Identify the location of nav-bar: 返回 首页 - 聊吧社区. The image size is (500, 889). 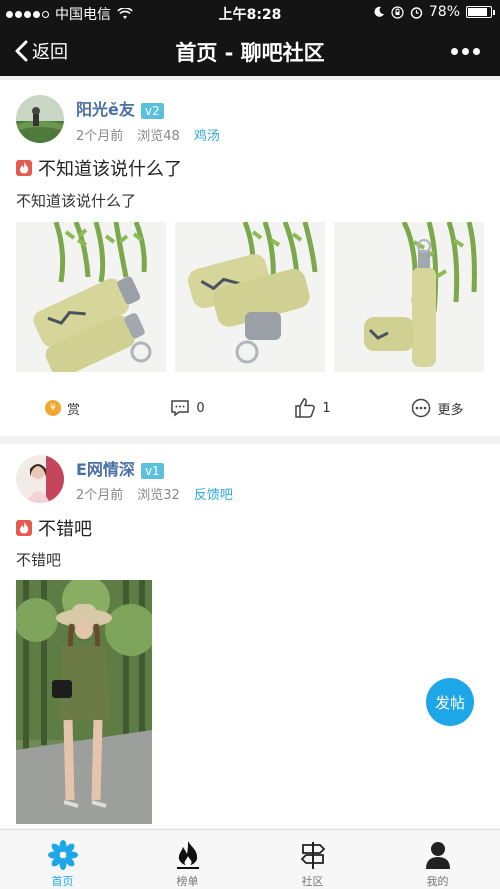
(250, 51).